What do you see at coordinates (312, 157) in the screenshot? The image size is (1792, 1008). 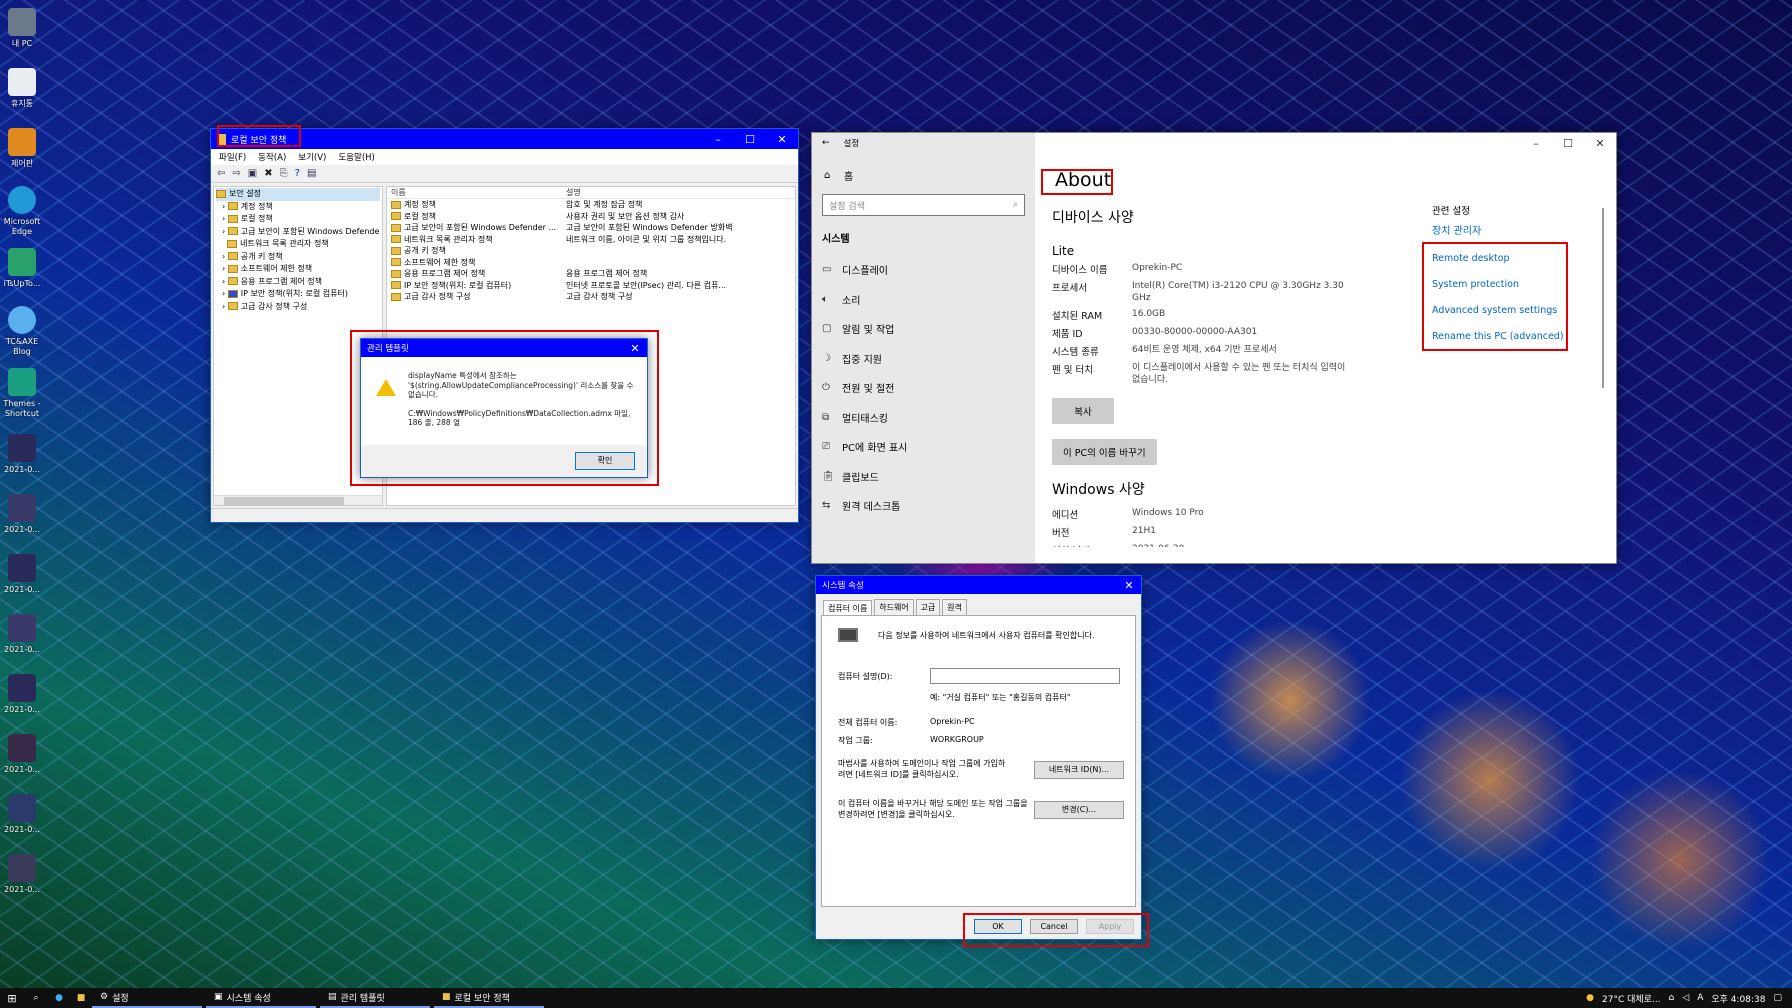 I see `menu-view: 보기(V)` at bounding box center [312, 157].